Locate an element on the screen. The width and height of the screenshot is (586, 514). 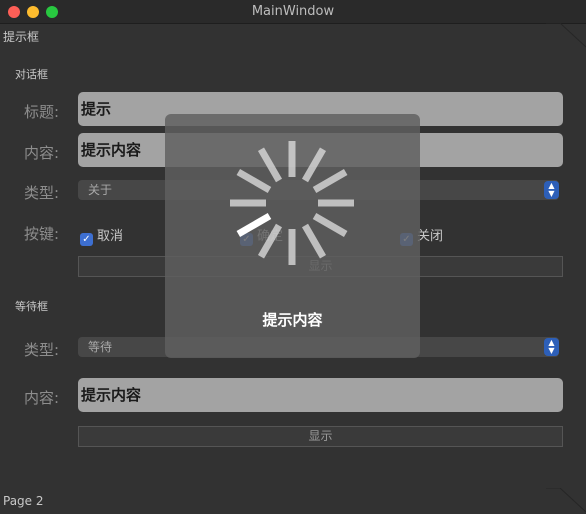
checkmark-icon: ✓ is located at coordinates (86, 239).